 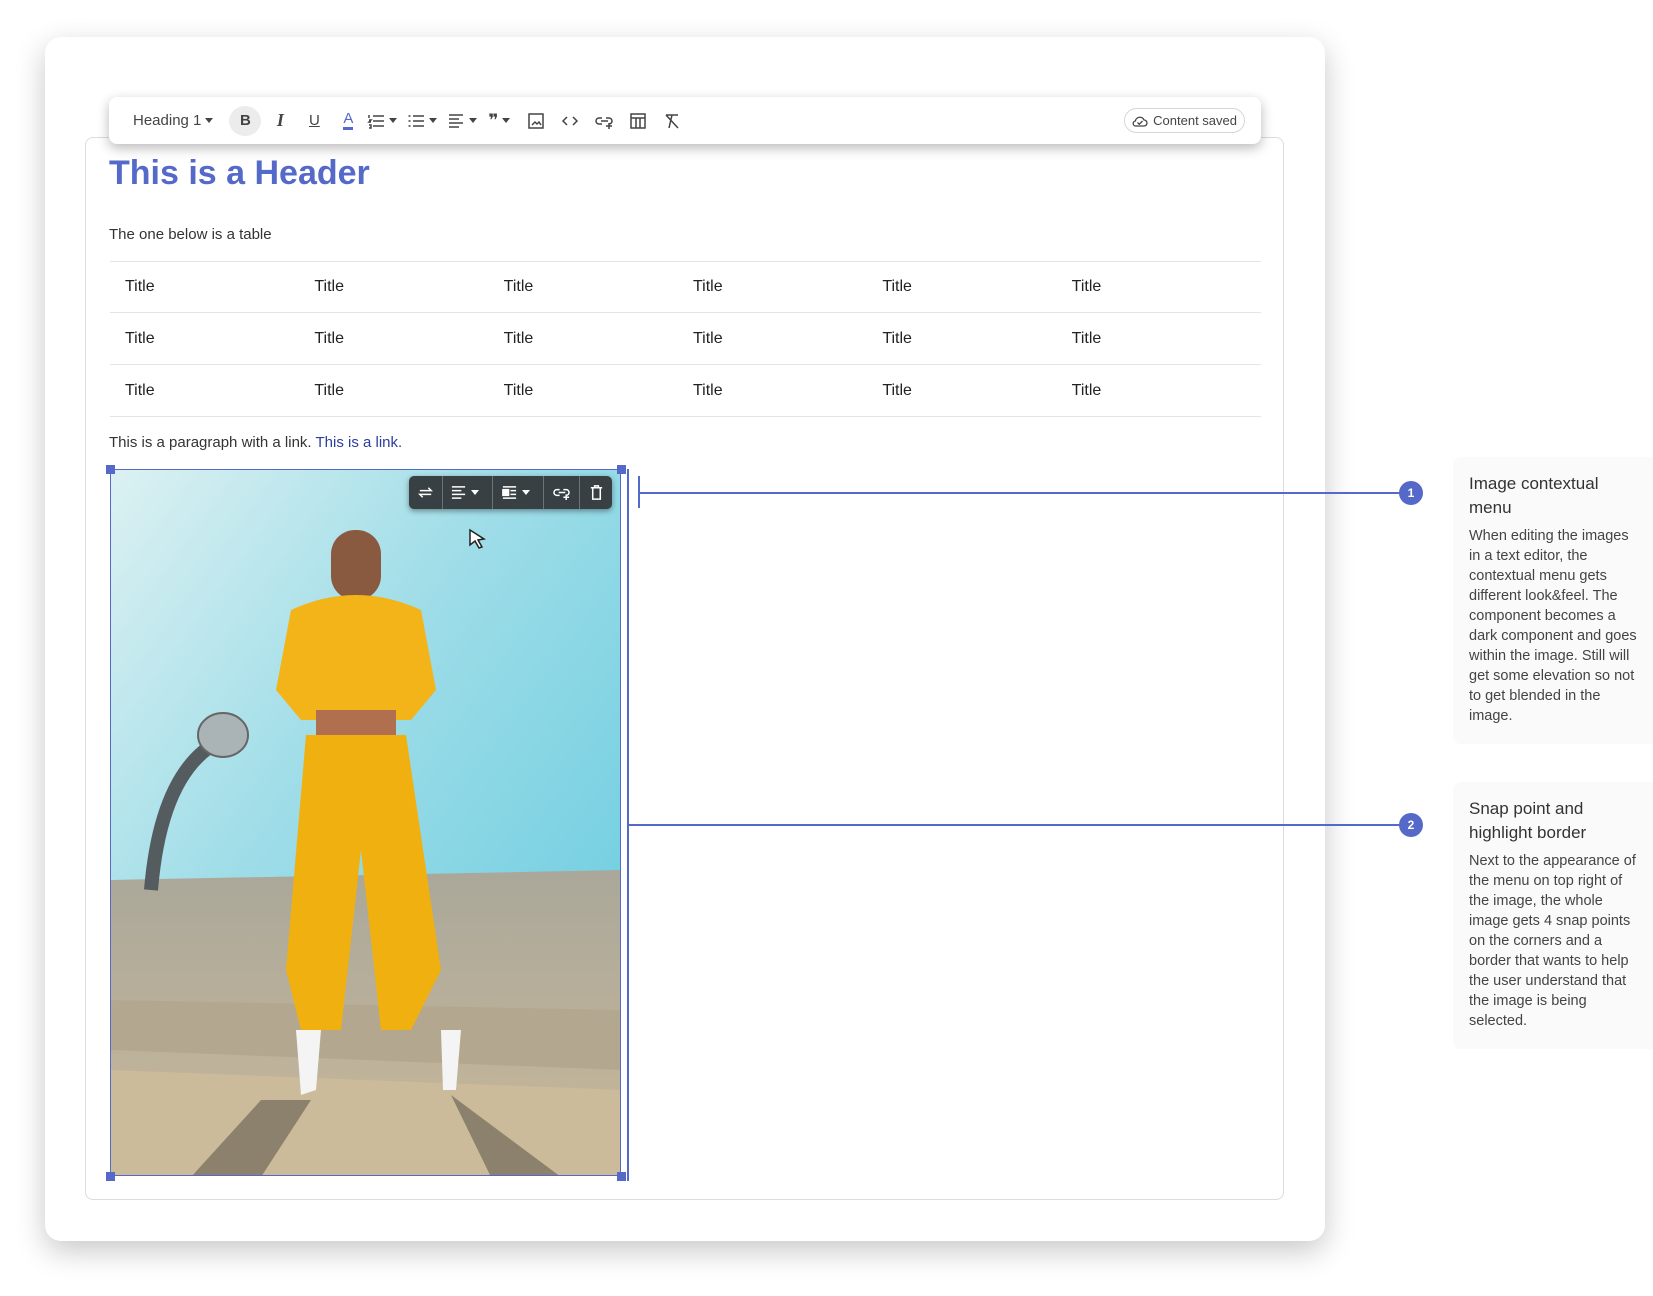 I want to click on swap-image-button, so click(x=426, y=492).